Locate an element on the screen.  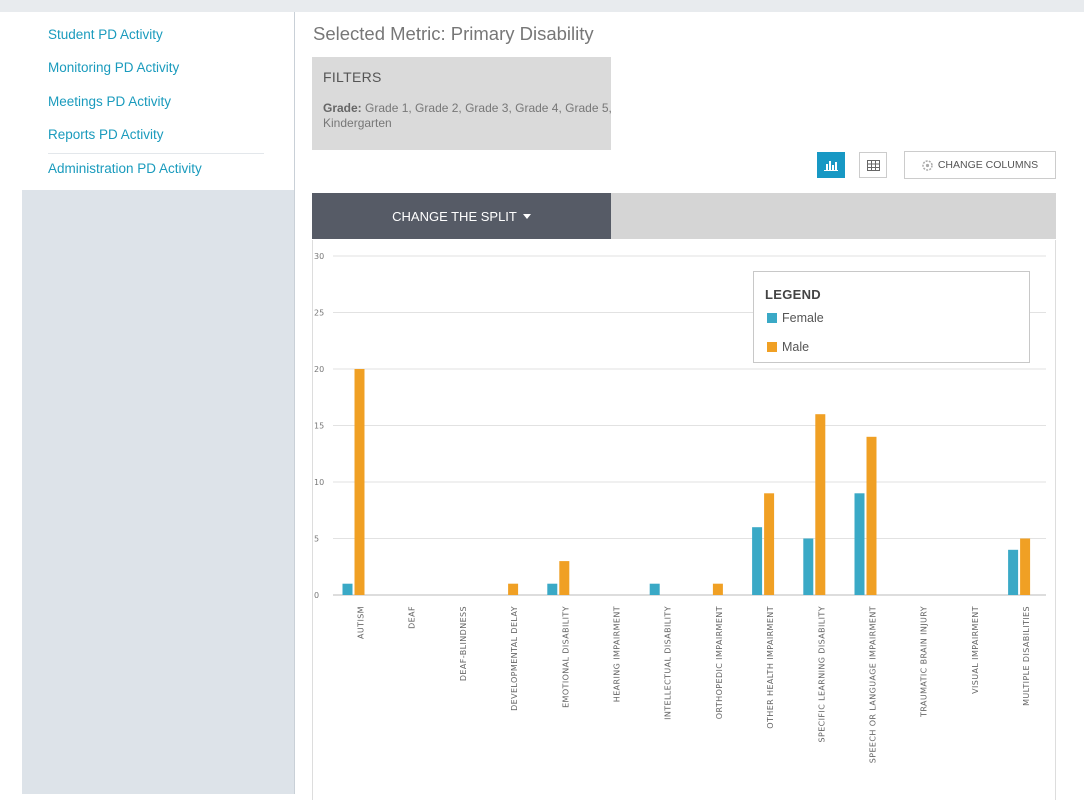
legend-swatch-female is located at coordinates (772, 318).